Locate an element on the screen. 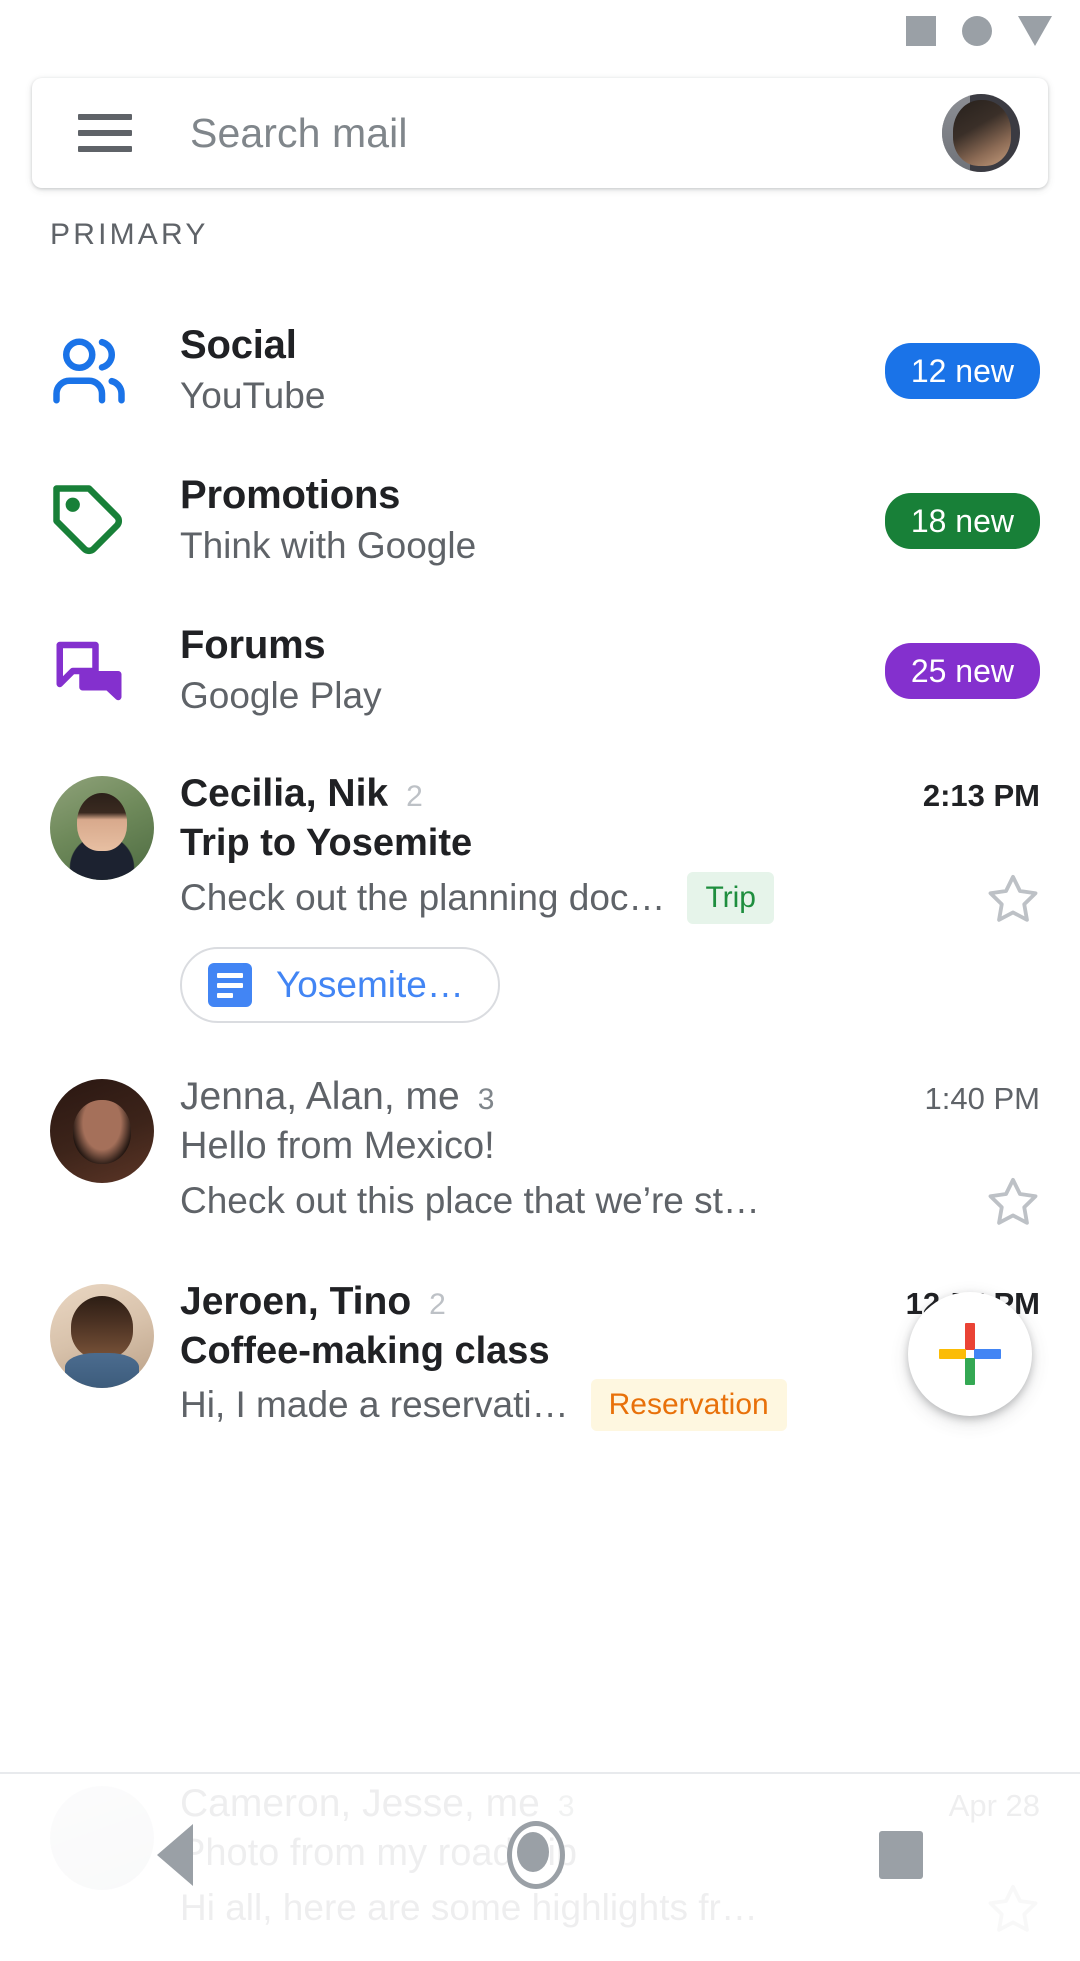 The height and width of the screenshot is (1961, 1080). search-input: Search mail is located at coordinates (566, 133).